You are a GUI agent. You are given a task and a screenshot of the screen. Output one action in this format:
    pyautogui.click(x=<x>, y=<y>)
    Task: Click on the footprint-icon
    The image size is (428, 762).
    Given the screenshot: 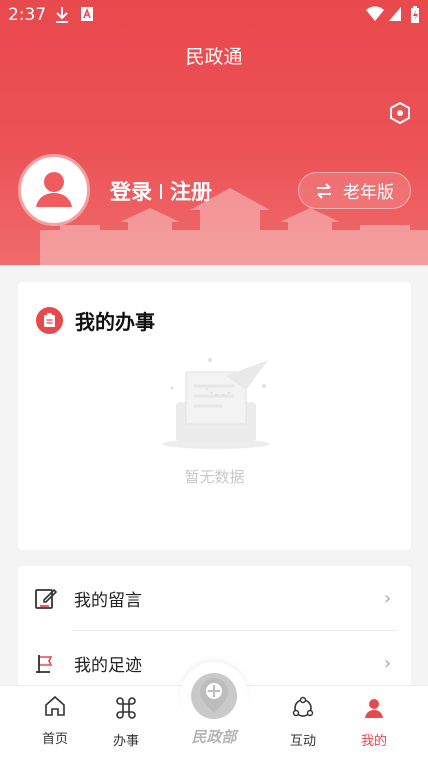 What is the action you would take?
    pyautogui.click(x=44, y=664)
    